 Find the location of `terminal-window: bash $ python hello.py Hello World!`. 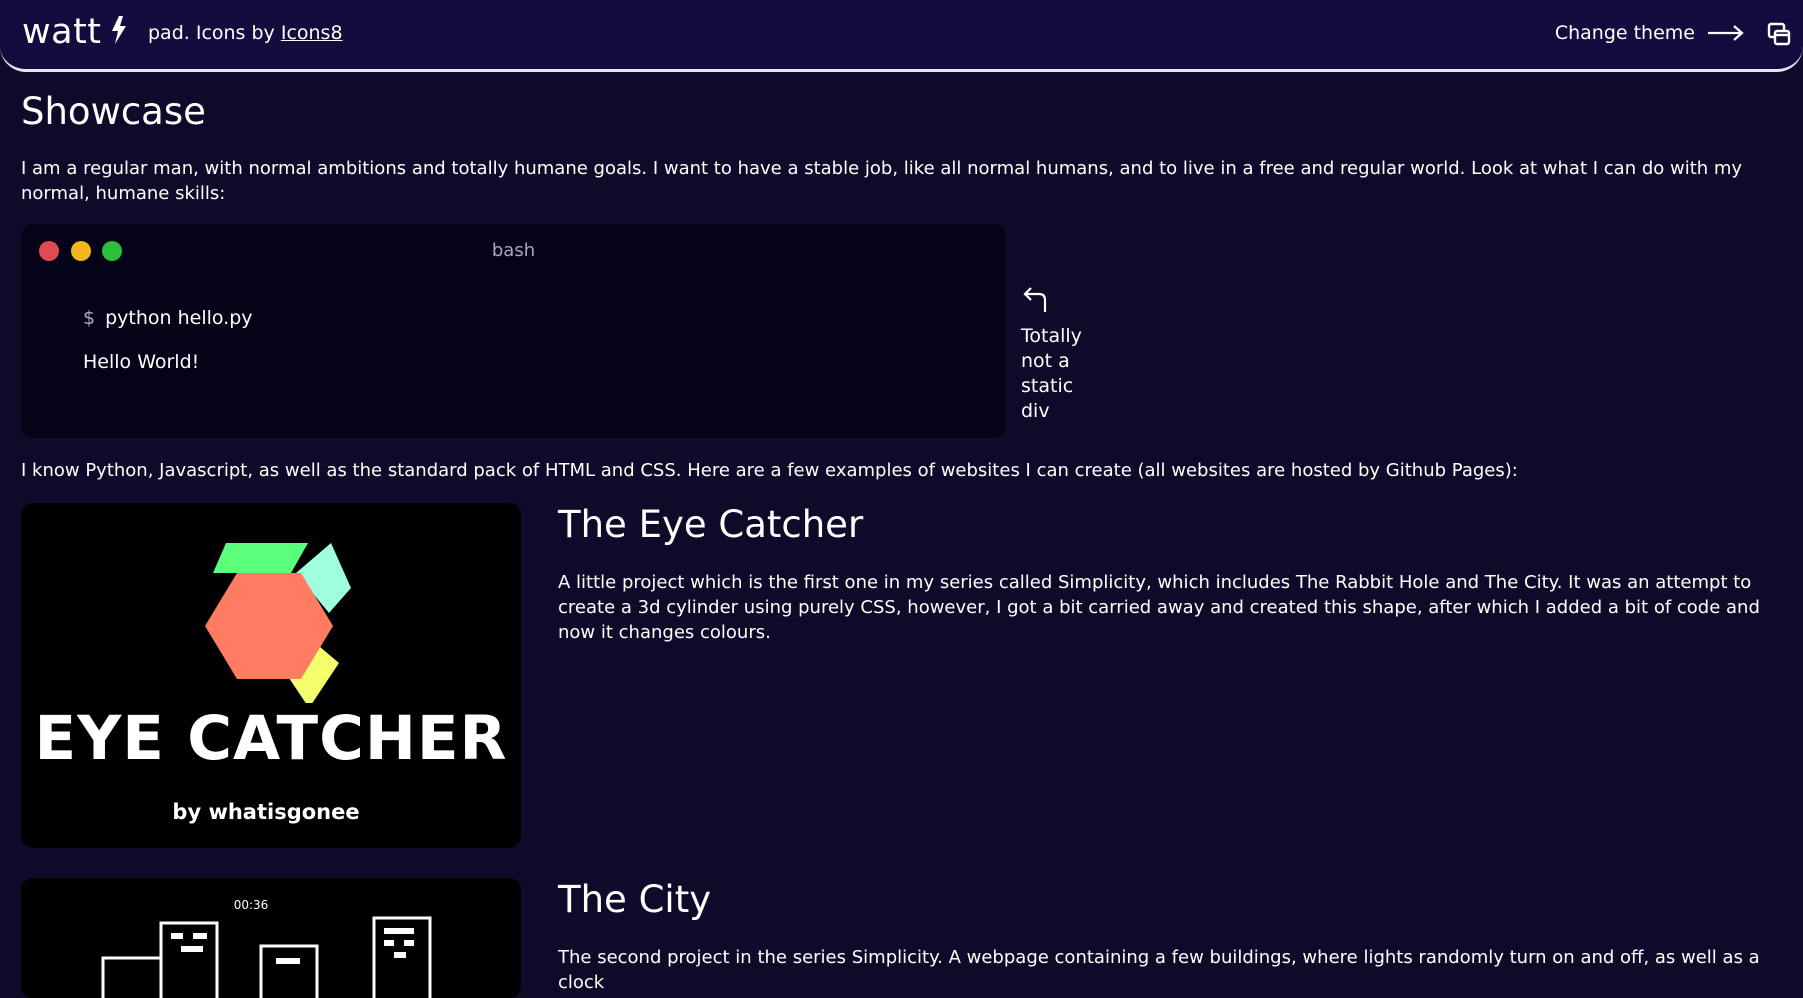

terminal-window: bash $ python hello.py Hello World! is located at coordinates (513, 331).